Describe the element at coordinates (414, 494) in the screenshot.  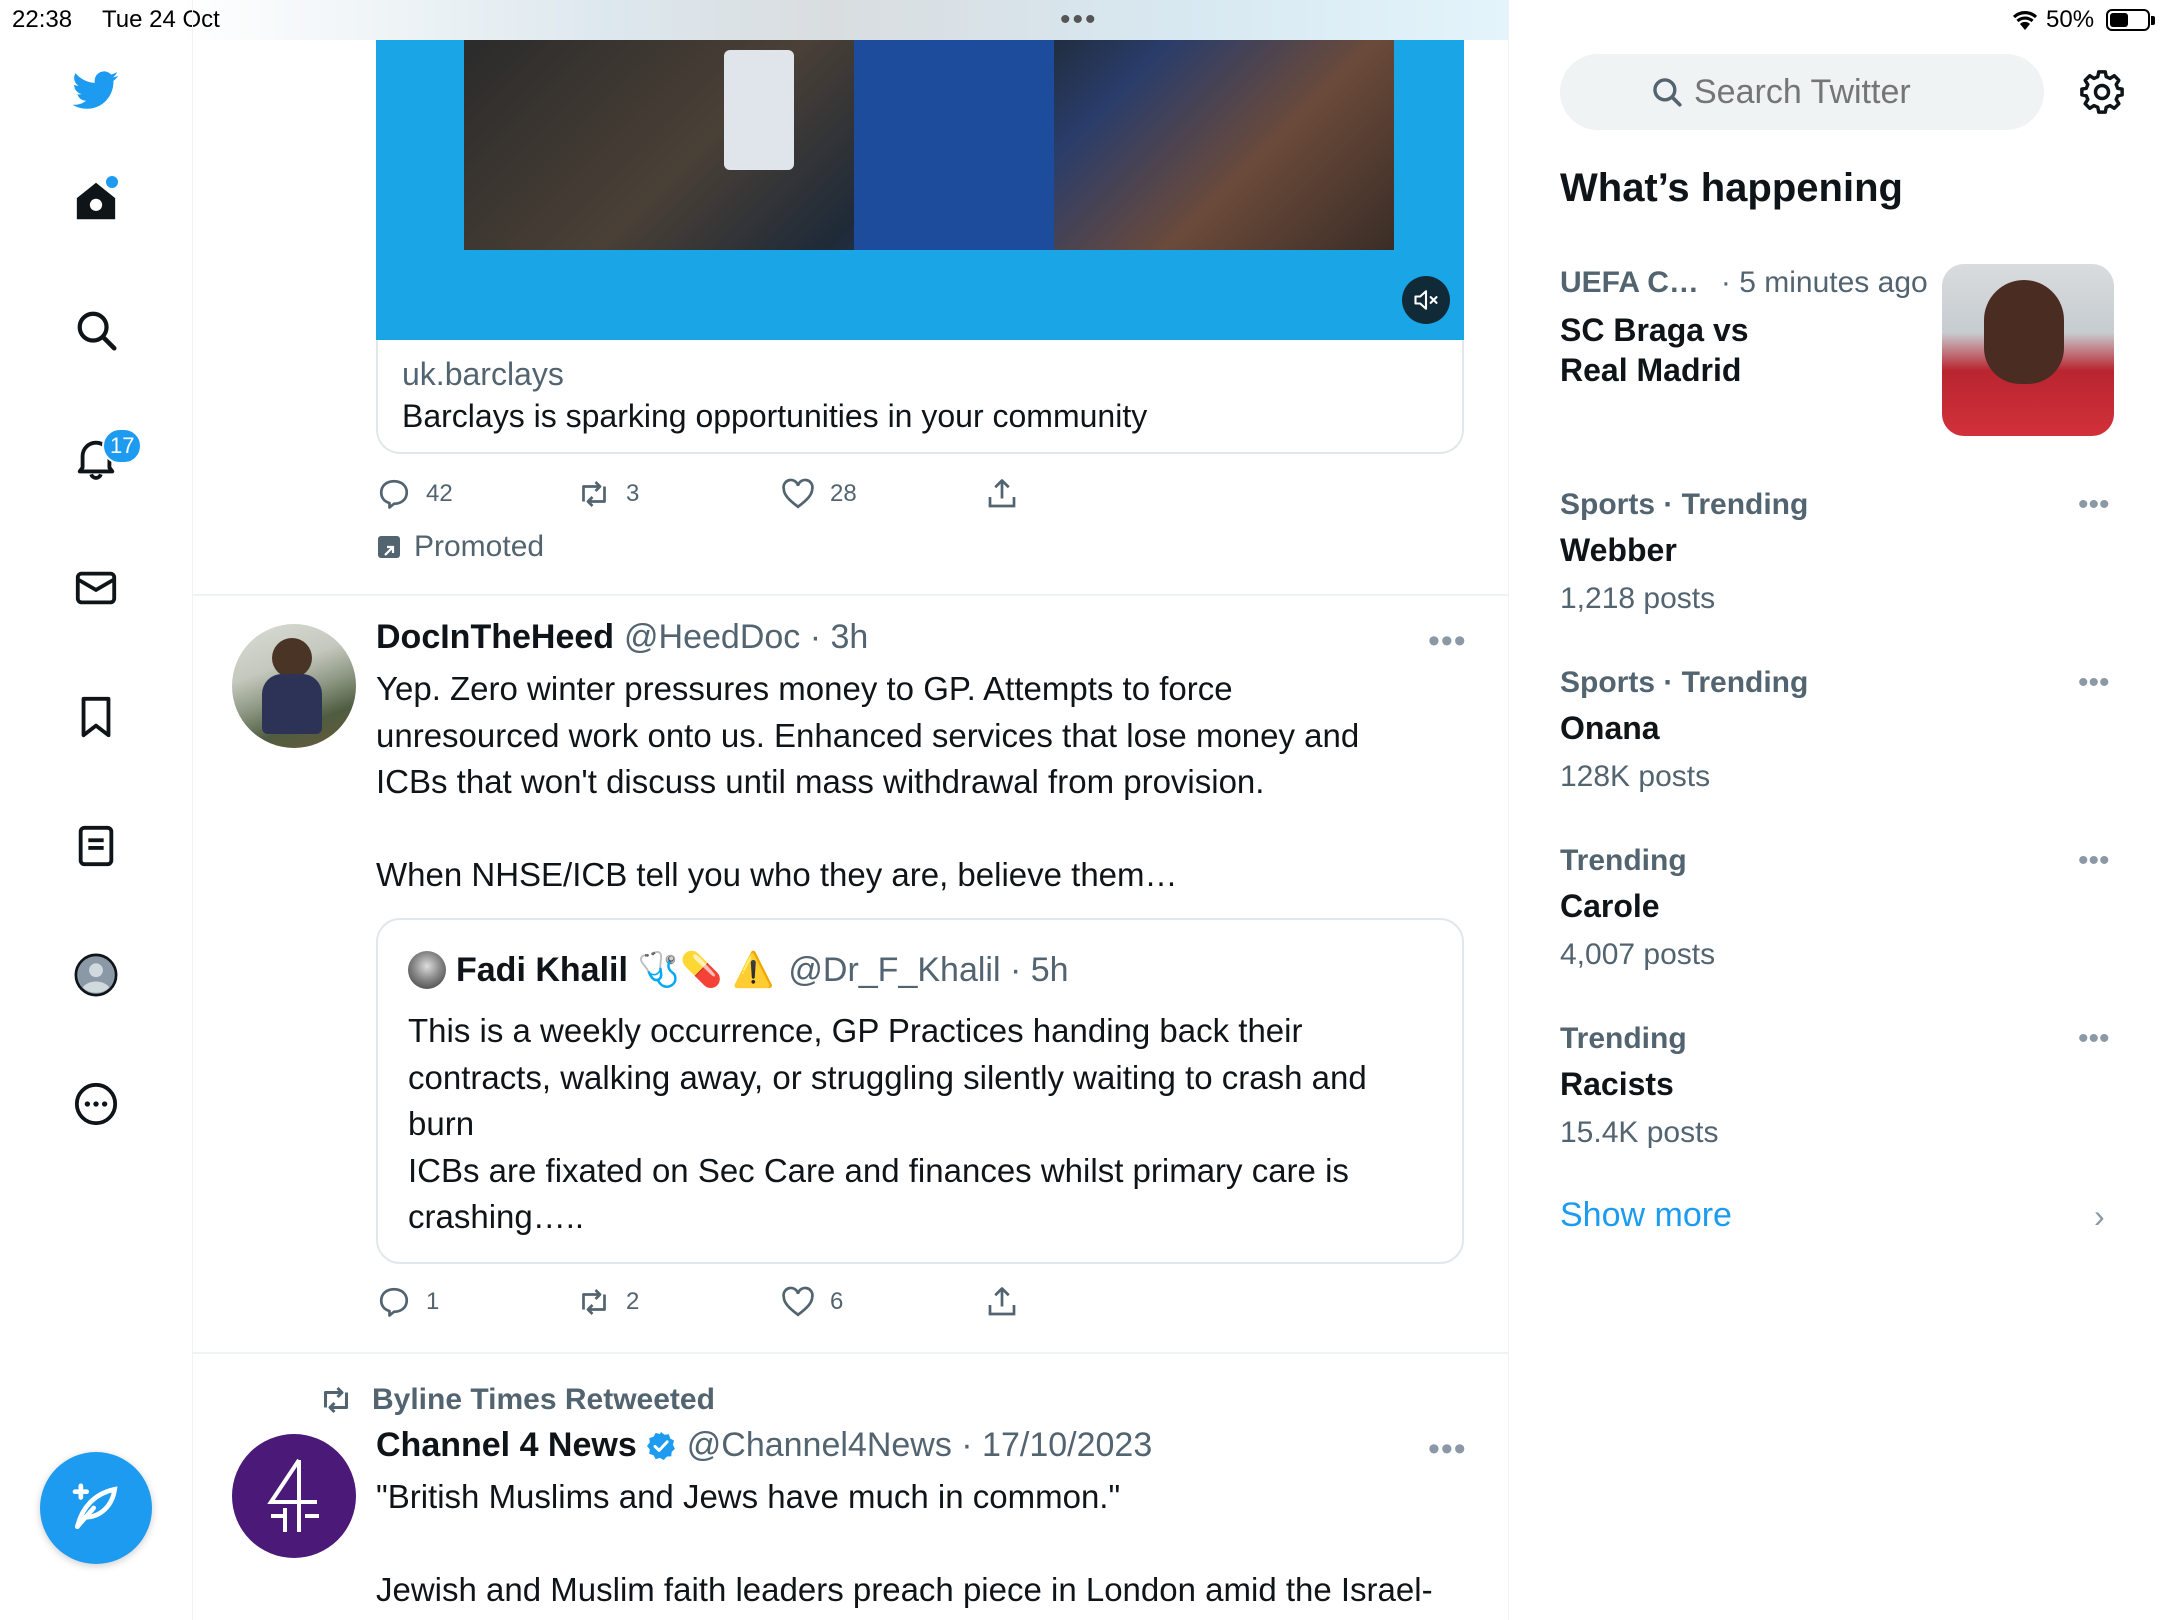
I see `reply-button: 42` at that location.